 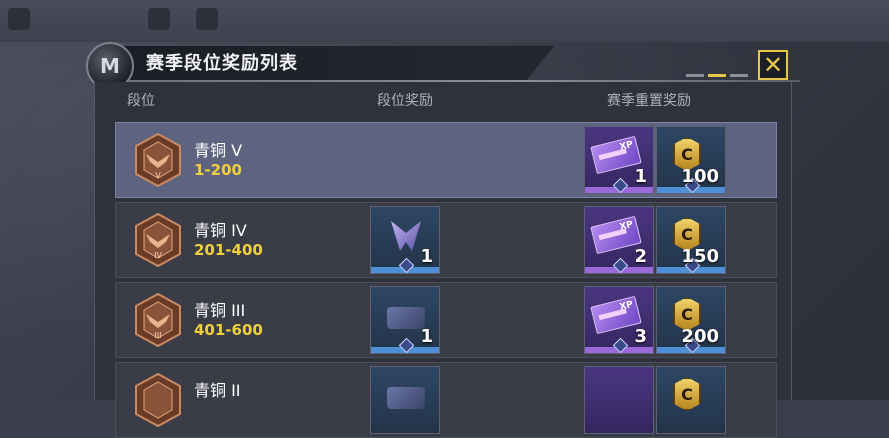 What do you see at coordinates (158, 255) in the screenshot?
I see `rank-numeral: IV` at bounding box center [158, 255].